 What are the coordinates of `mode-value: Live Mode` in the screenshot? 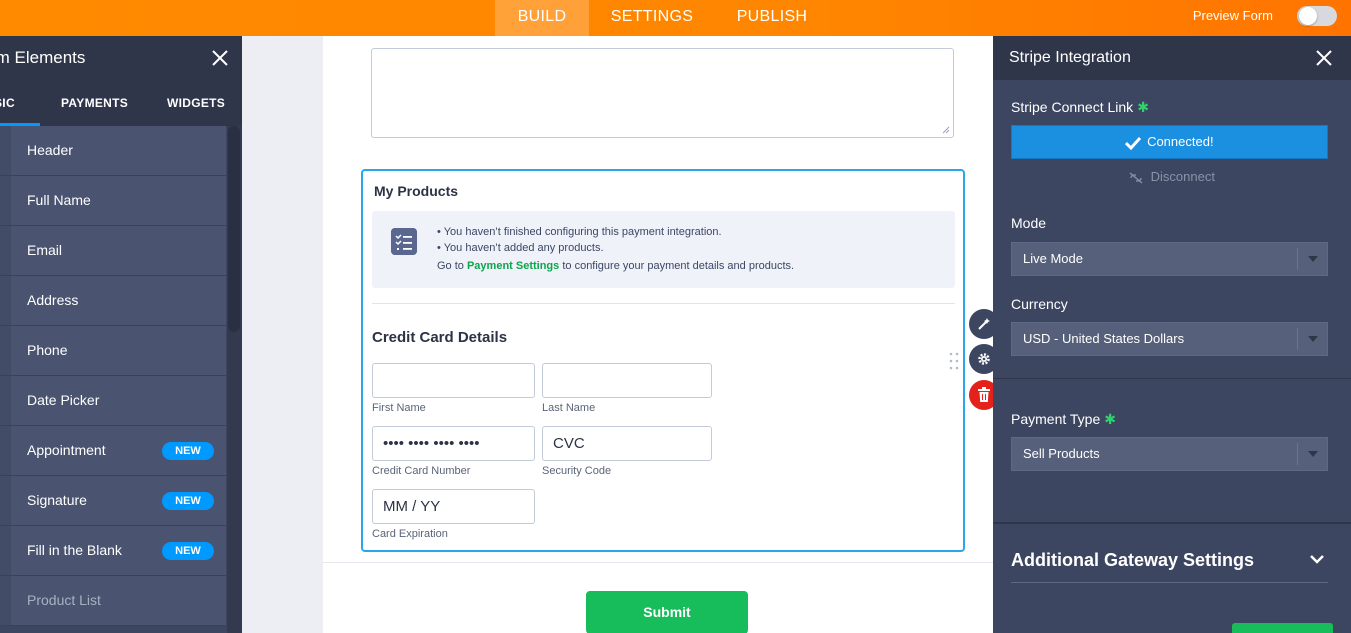 It's located at (1053, 258).